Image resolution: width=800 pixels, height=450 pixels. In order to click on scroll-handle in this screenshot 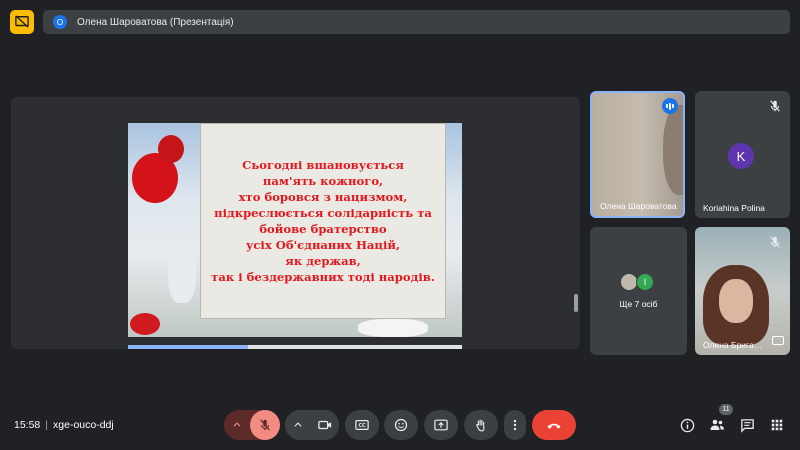, I will do `click(576, 303)`.